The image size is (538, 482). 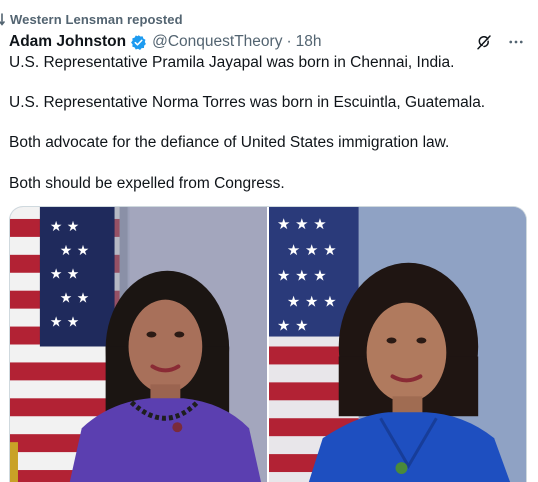 What do you see at coordinates (5, 19) in the screenshot?
I see `repost-icon` at bounding box center [5, 19].